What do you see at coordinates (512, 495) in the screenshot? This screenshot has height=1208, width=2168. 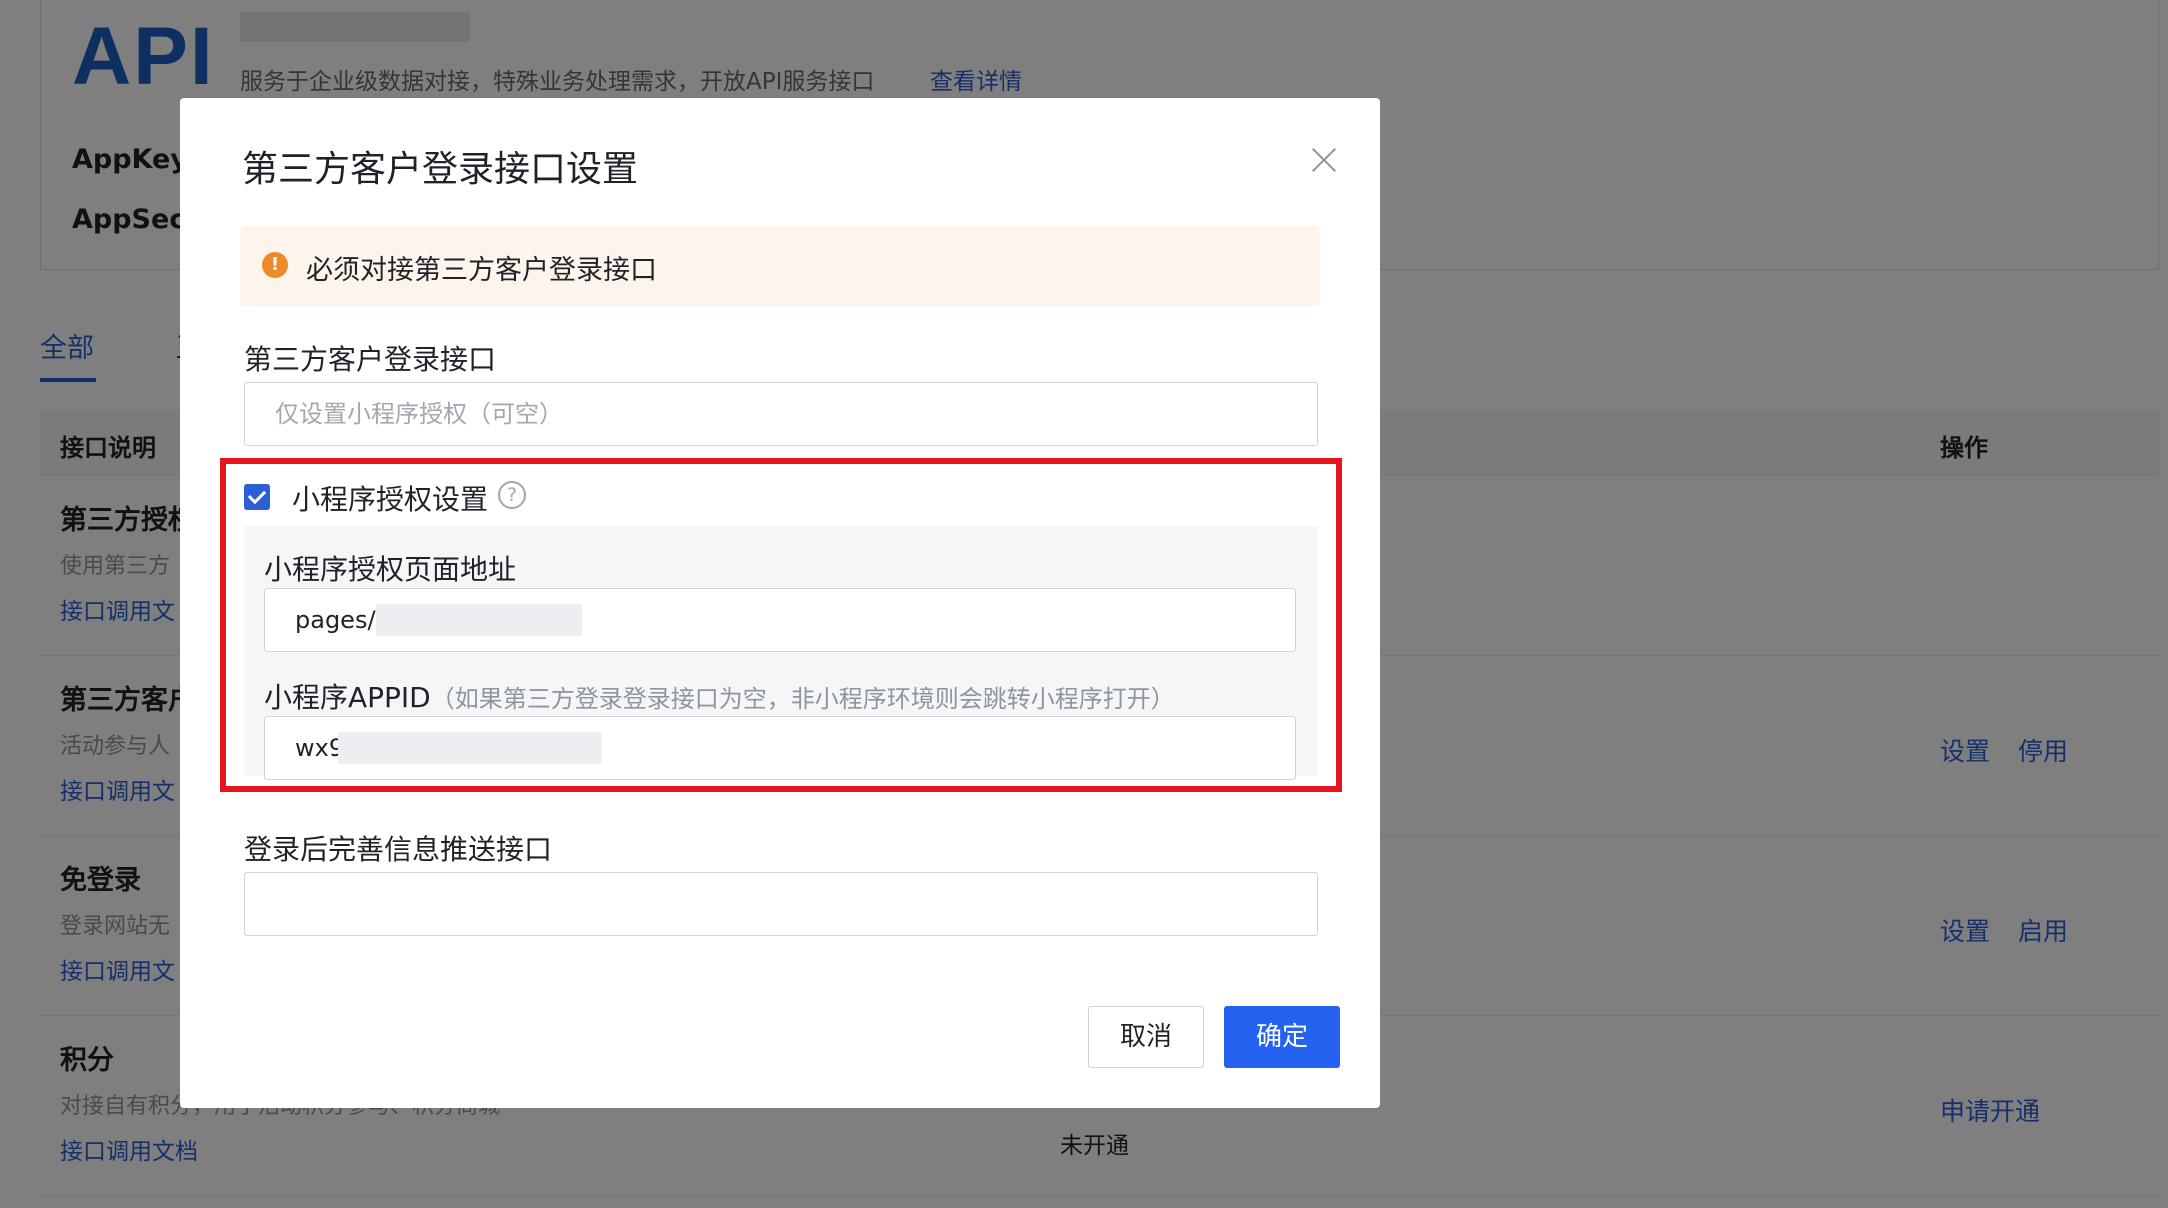 I see `help-icon: ?` at bounding box center [512, 495].